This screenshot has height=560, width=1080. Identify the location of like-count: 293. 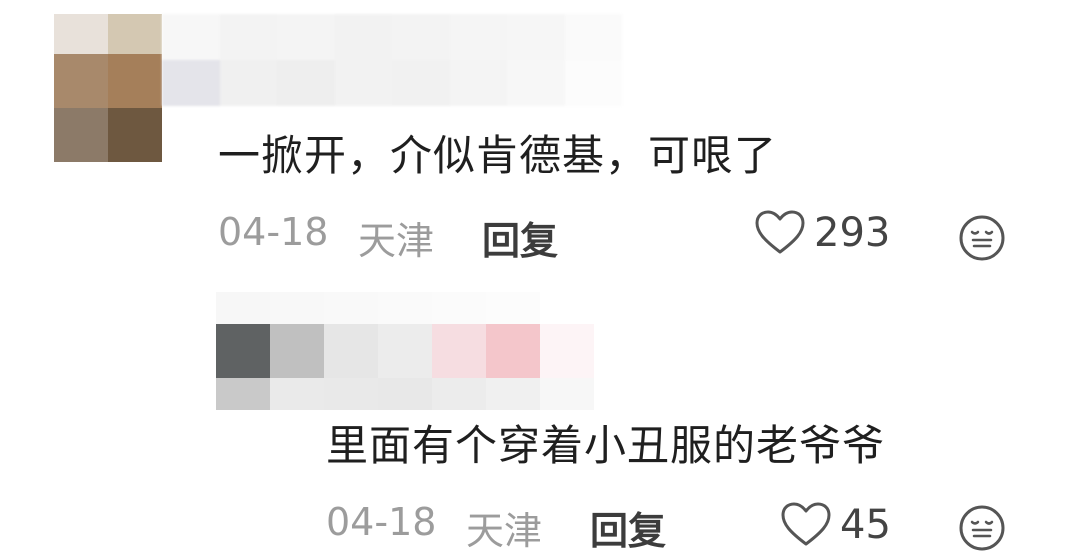
(852, 233).